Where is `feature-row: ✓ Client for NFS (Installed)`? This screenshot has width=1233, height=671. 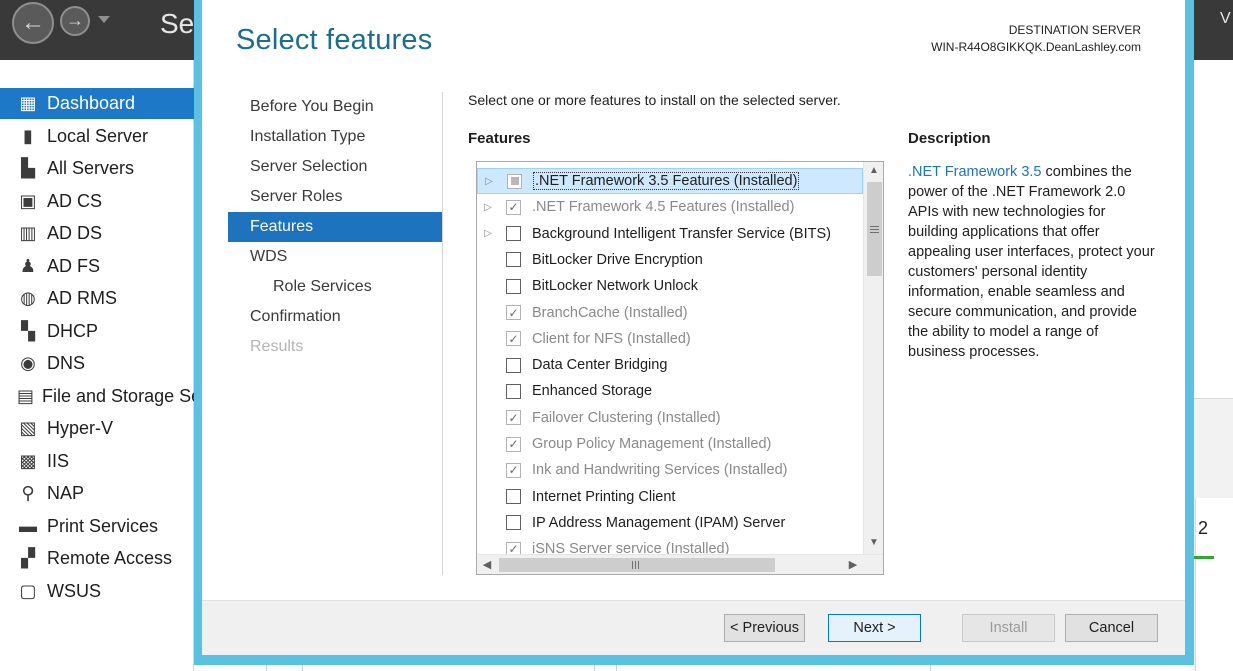 feature-row: ✓ Client for NFS (Installed) is located at coordinates (670, 339).